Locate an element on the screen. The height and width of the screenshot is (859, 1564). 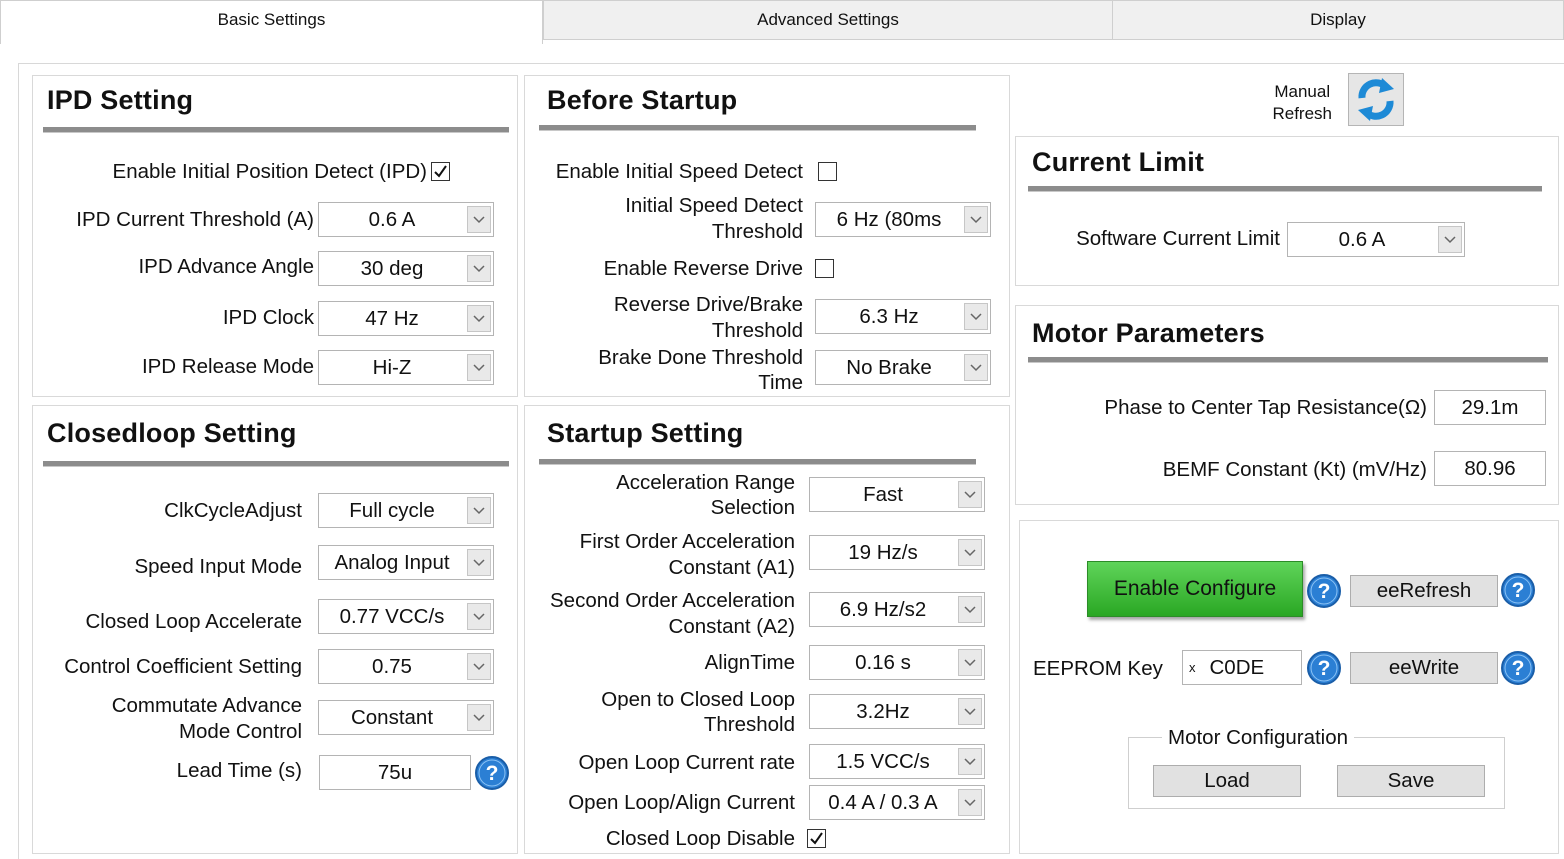
tab-advanced-settings: Advanced Settings is located at coordinates (828, 20).